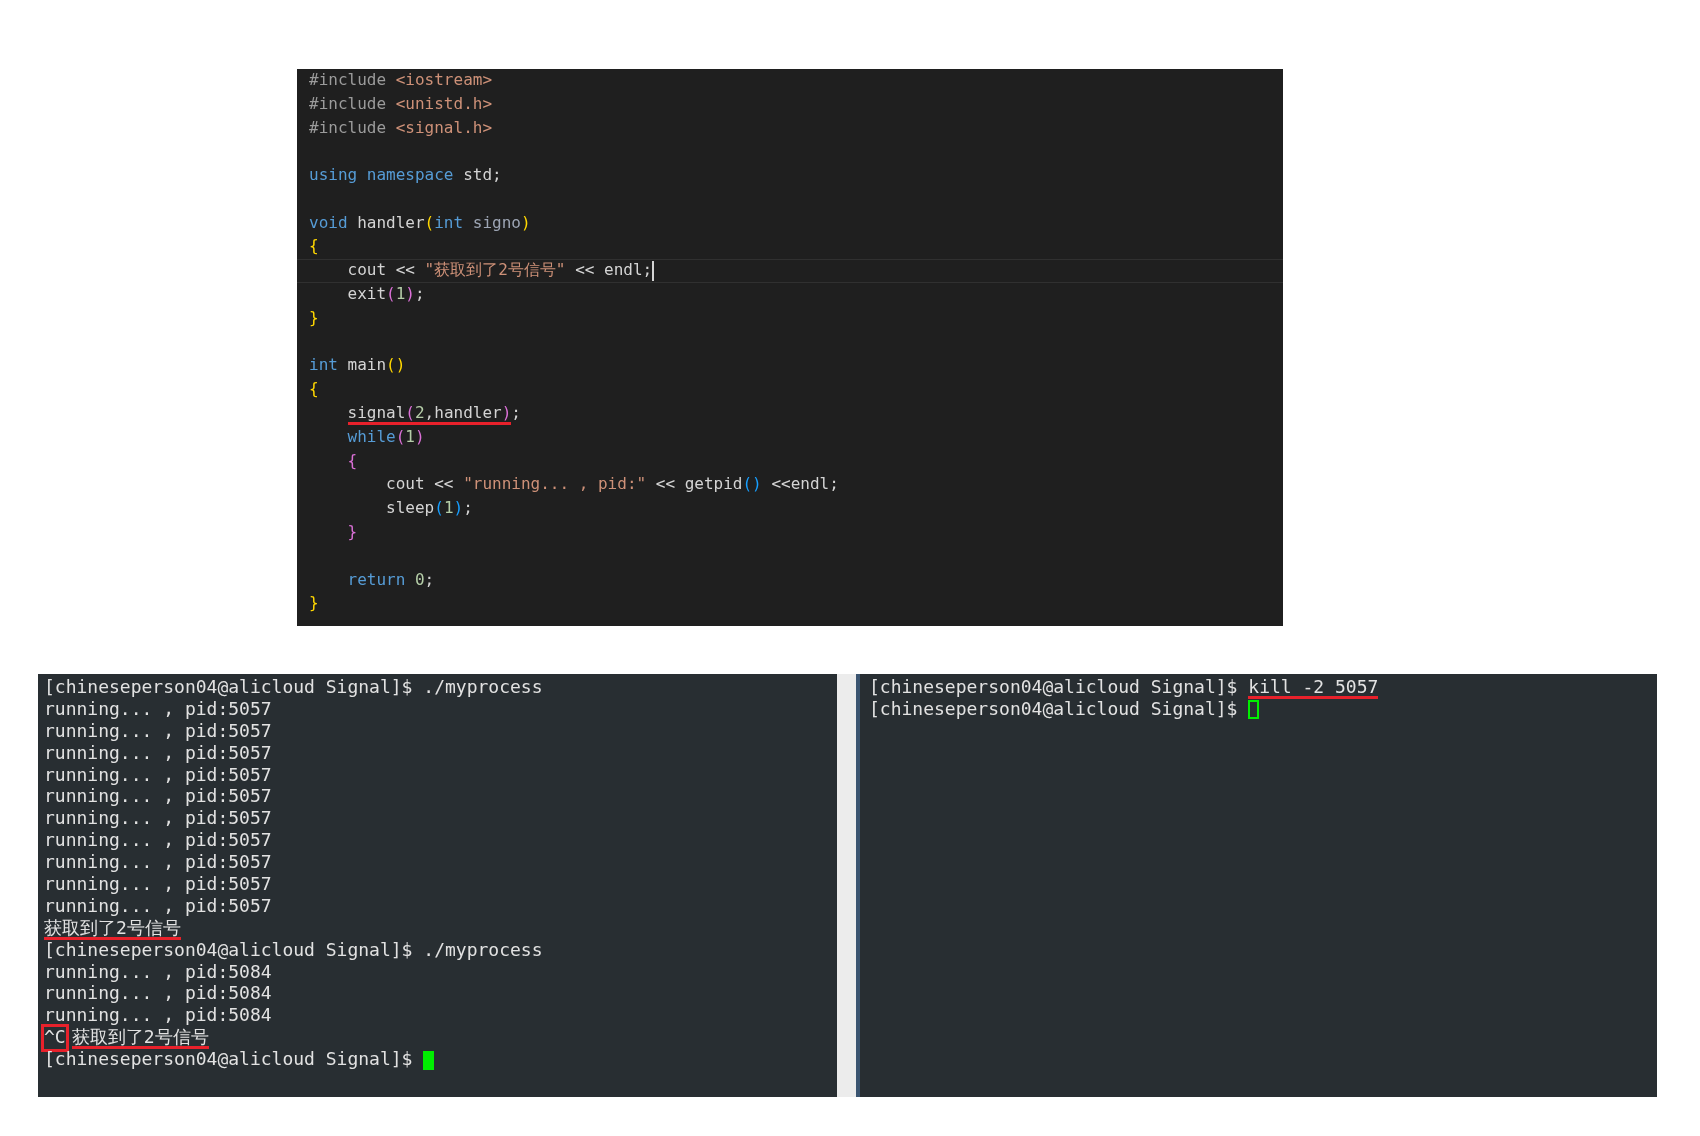 This screenshot has height=1136, width=1700. What do you see at coordinates (401, 103) in the screenshot?
I see `code-line: #include <unistd.h>` at bounding box center [401, 103].